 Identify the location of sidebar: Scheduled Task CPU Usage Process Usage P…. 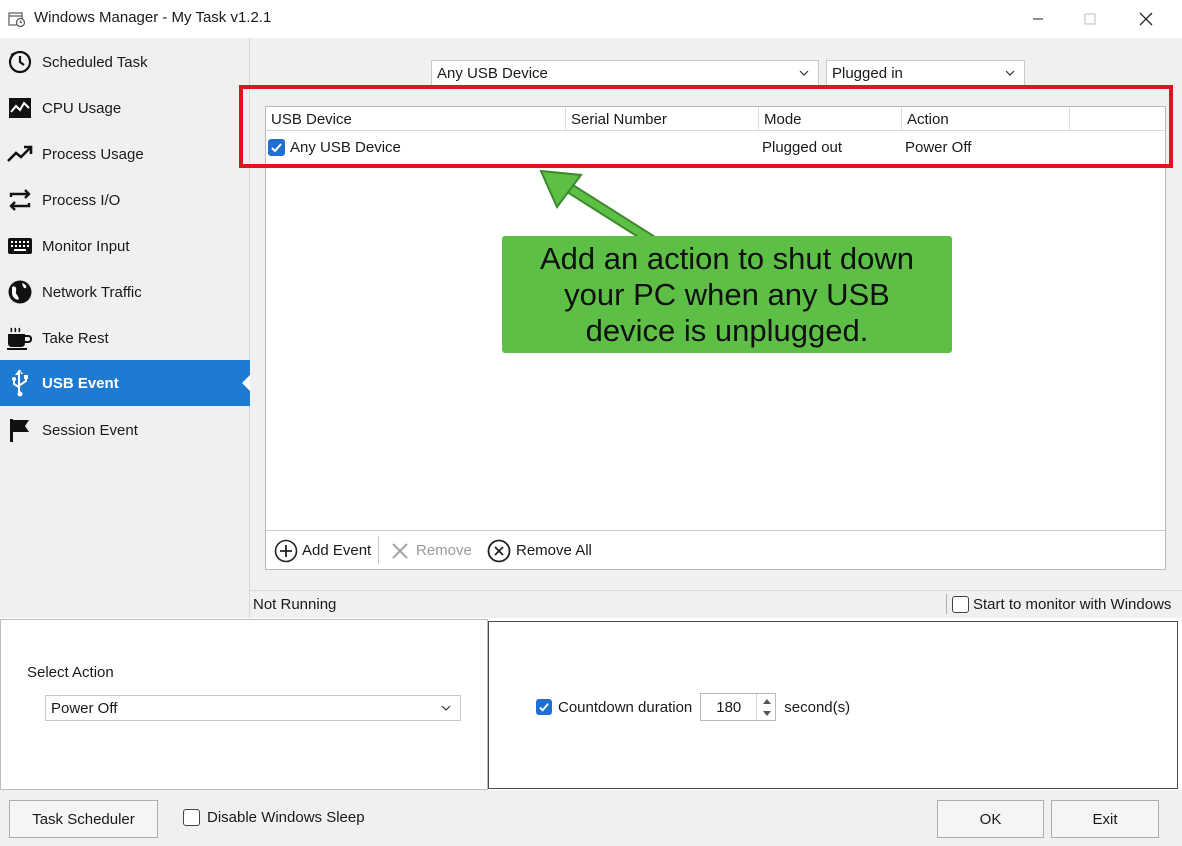
(125, 328).